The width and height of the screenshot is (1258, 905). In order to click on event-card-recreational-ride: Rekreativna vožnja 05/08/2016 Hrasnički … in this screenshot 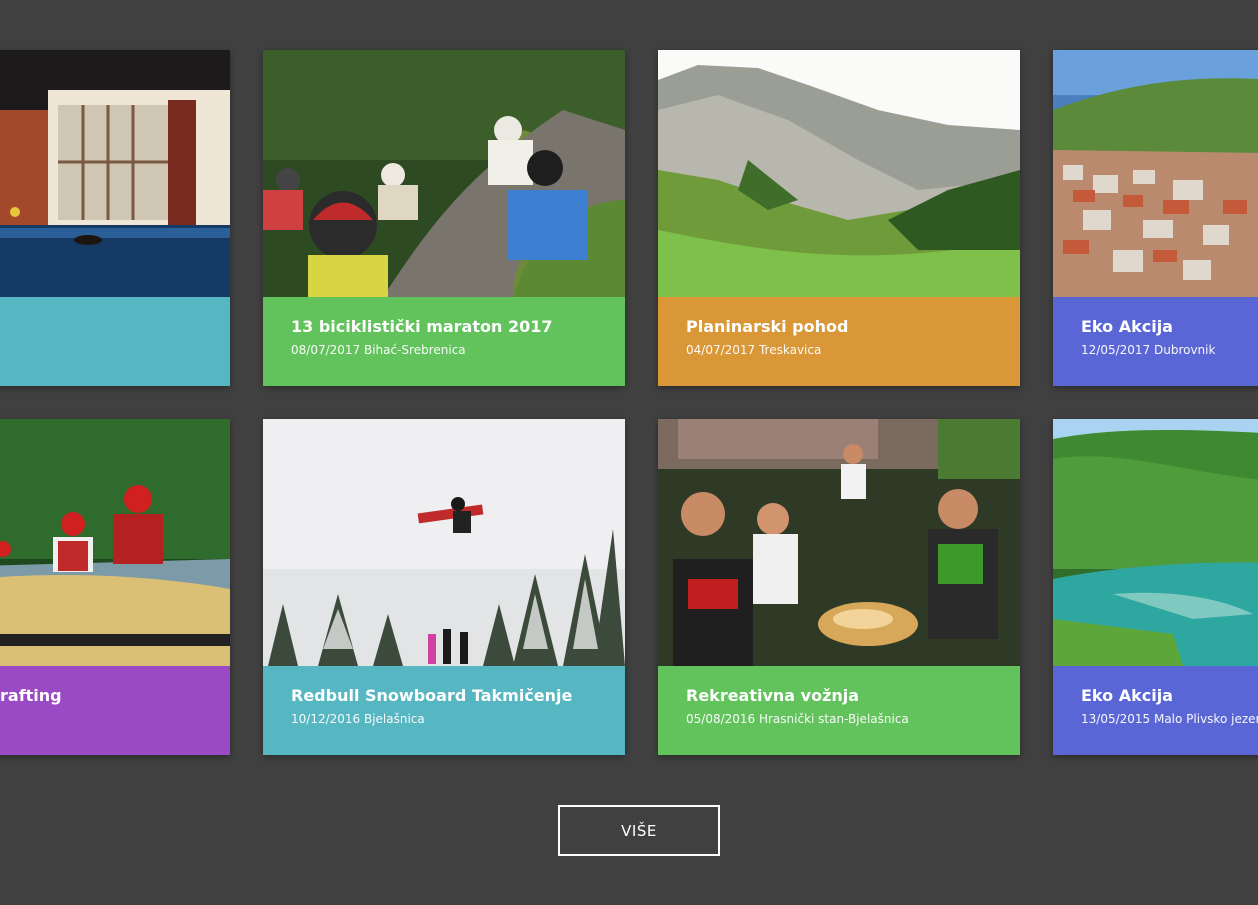, I will do `click(839, 587)`.